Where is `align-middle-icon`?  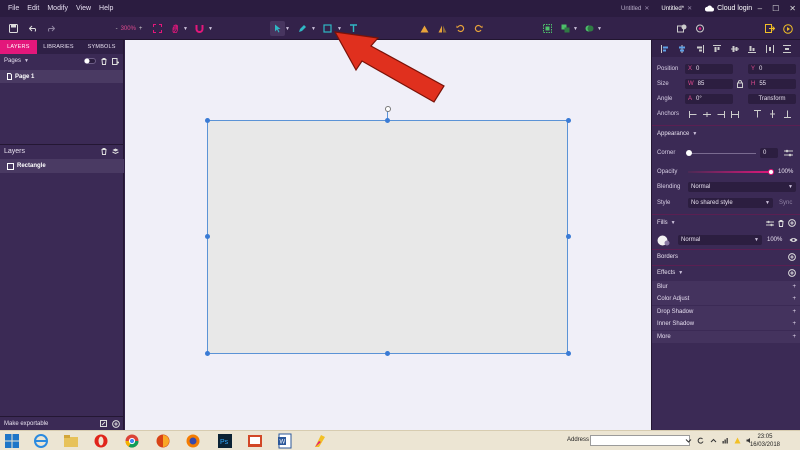
align-middle-icon is located at coordinates (734, 49).